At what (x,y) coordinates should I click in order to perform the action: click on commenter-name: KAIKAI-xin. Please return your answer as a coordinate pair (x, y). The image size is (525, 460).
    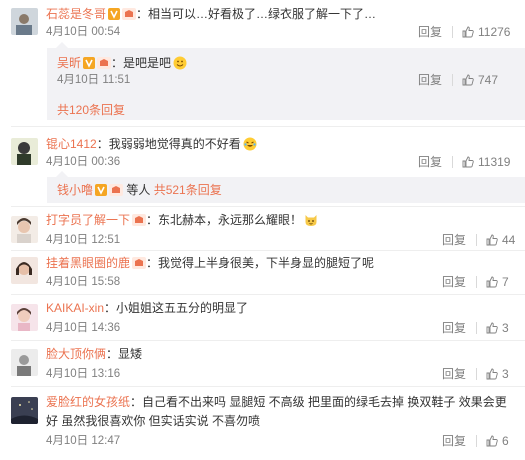
    Looking at the image, I should click on (75, 308).